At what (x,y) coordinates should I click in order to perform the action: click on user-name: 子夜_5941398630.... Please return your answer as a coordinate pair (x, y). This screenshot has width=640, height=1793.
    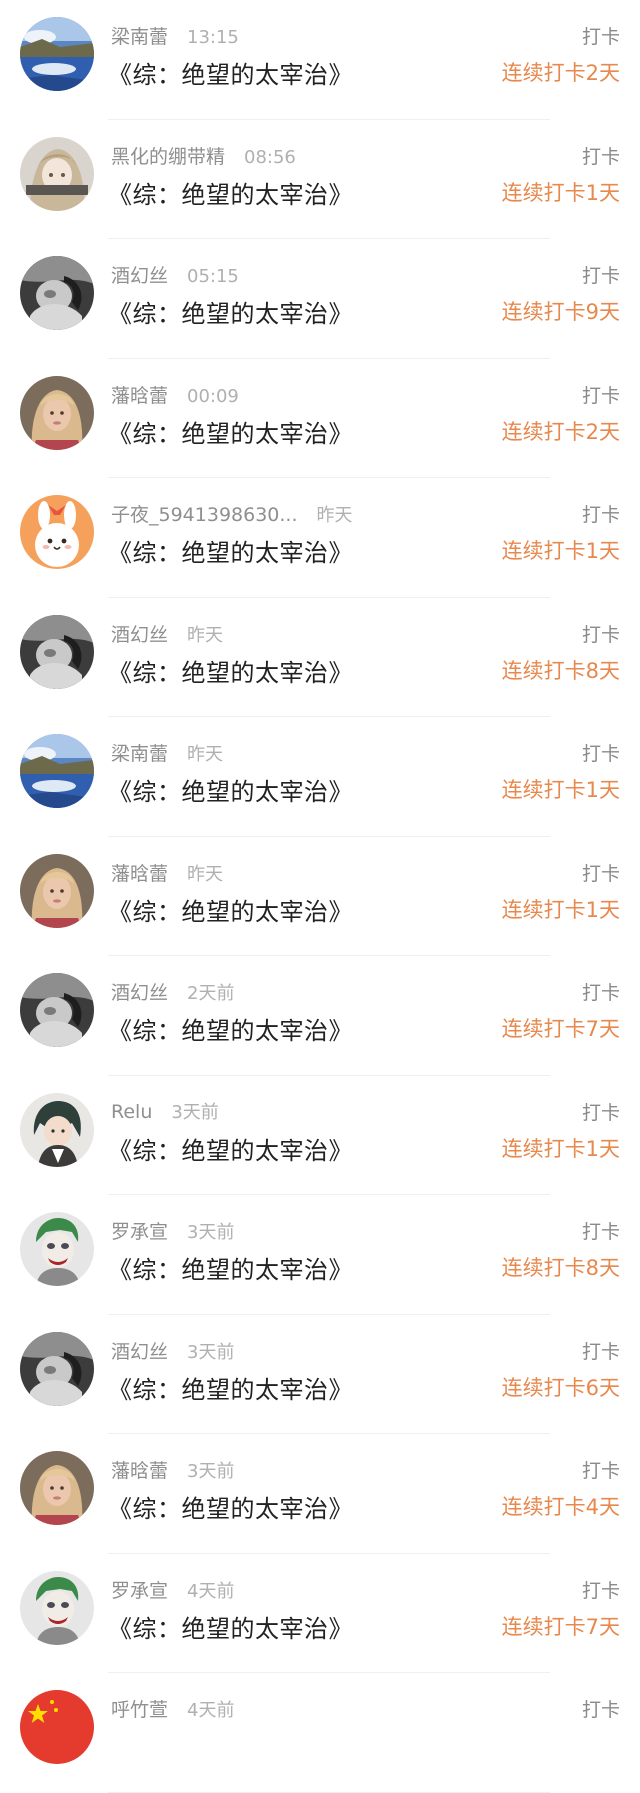
    Looking at the image, I should click on (204, 513).